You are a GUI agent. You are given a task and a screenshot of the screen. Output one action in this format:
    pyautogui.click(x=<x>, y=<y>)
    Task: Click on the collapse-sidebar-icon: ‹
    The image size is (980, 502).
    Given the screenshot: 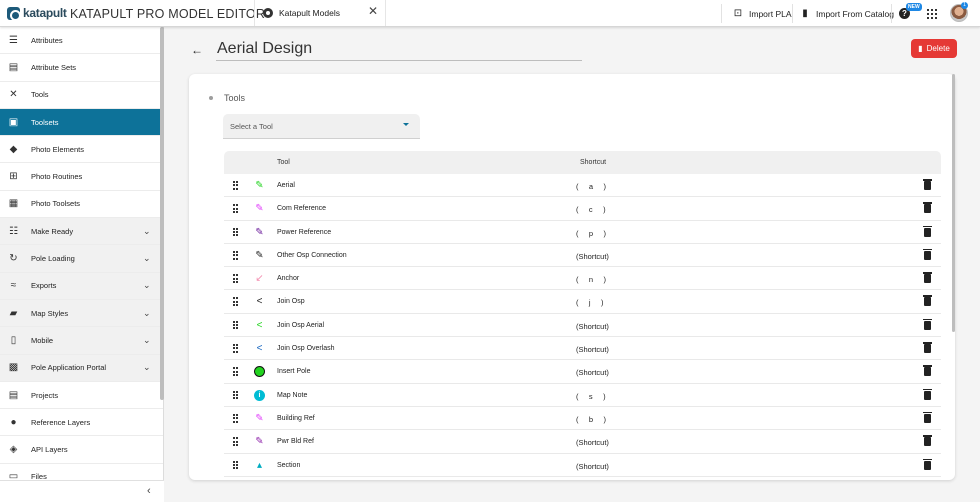 What is the action you would take?
    pyautogui.click(x=149, y=491)
    